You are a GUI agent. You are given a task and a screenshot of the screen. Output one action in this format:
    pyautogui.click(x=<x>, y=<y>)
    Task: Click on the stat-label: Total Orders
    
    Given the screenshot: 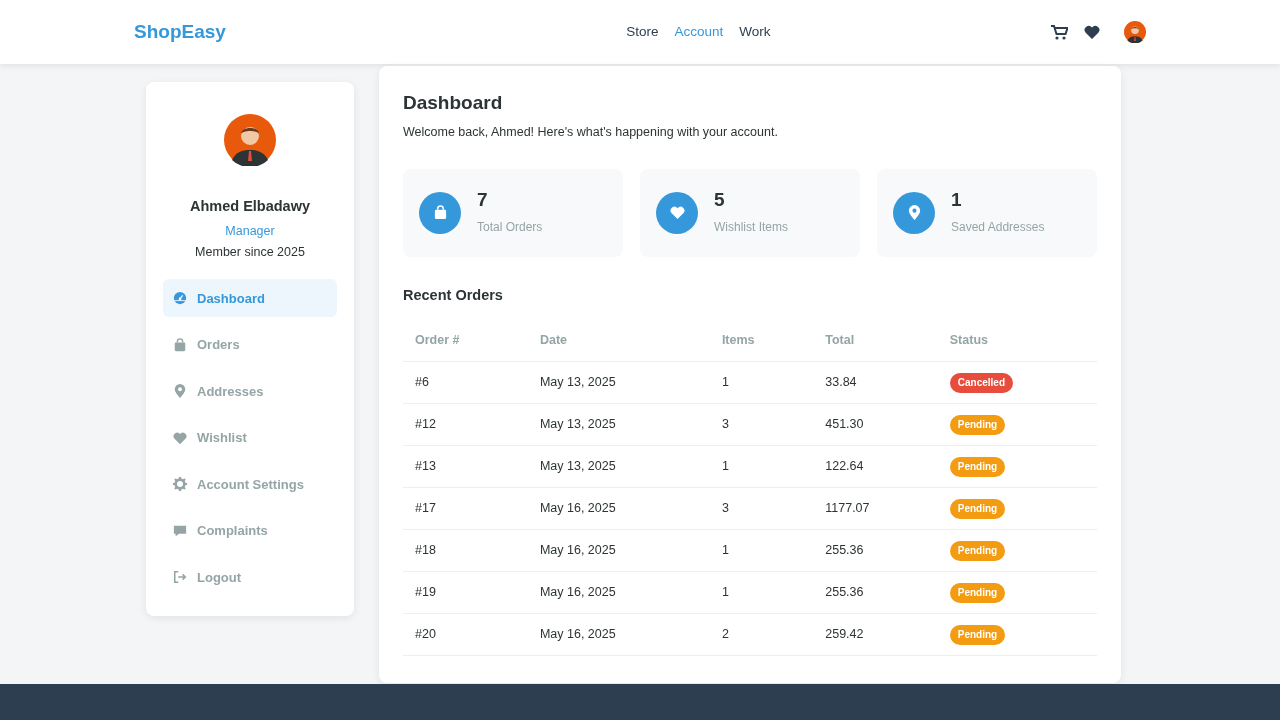 What is the action you would take?
    pyautogui.click(x=510, y=227)
    